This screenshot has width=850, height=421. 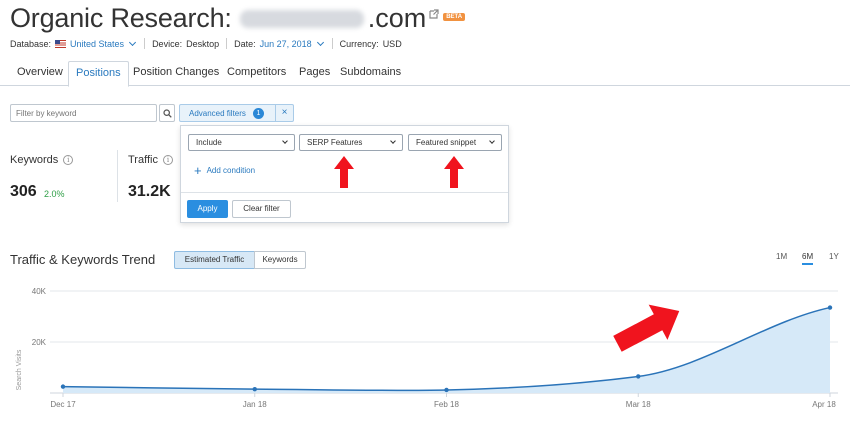 I want to click on tab-competitors: Competitors, so click(x=256, y=73).